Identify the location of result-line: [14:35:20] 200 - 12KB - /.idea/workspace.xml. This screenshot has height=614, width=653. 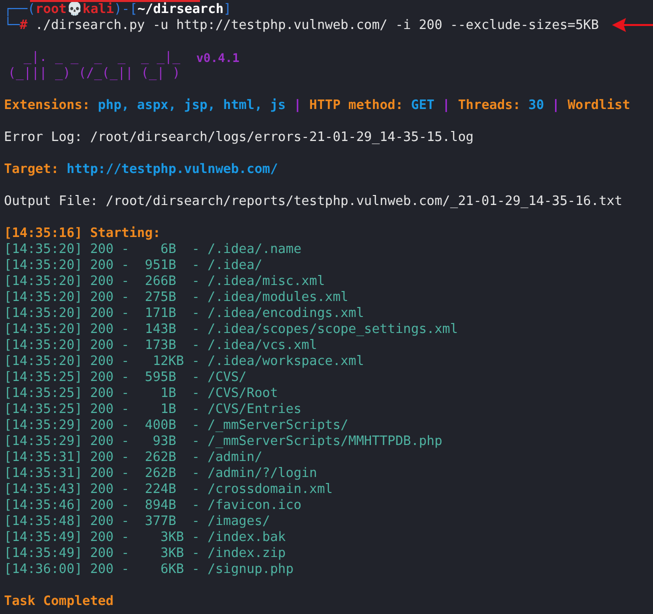
(184, 362).